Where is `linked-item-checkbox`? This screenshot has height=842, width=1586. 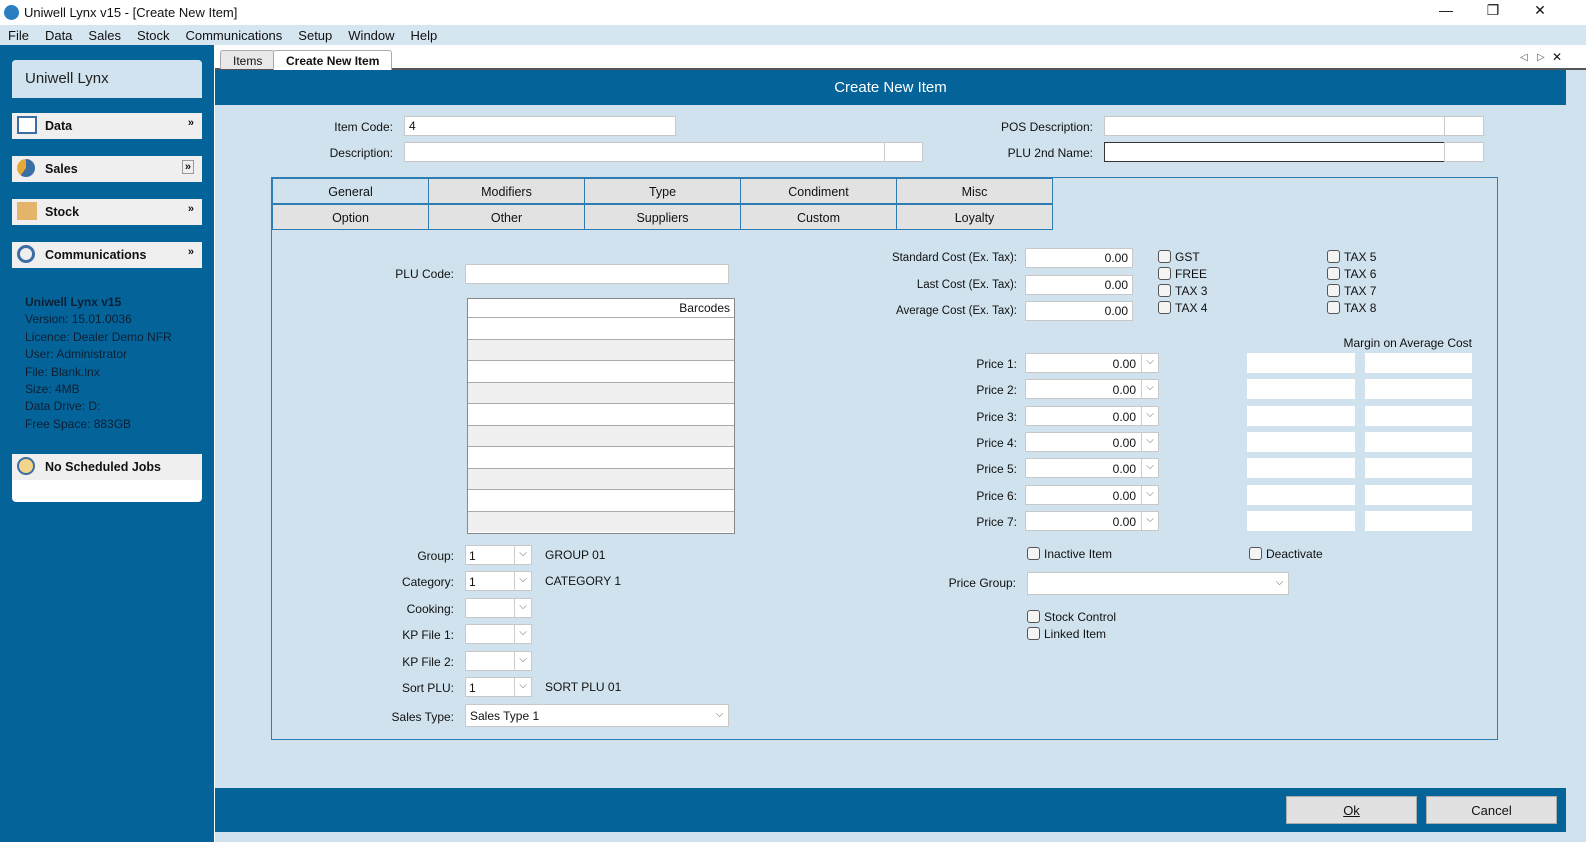 linked-item-checkbox is located at coordinates (1033, 633).